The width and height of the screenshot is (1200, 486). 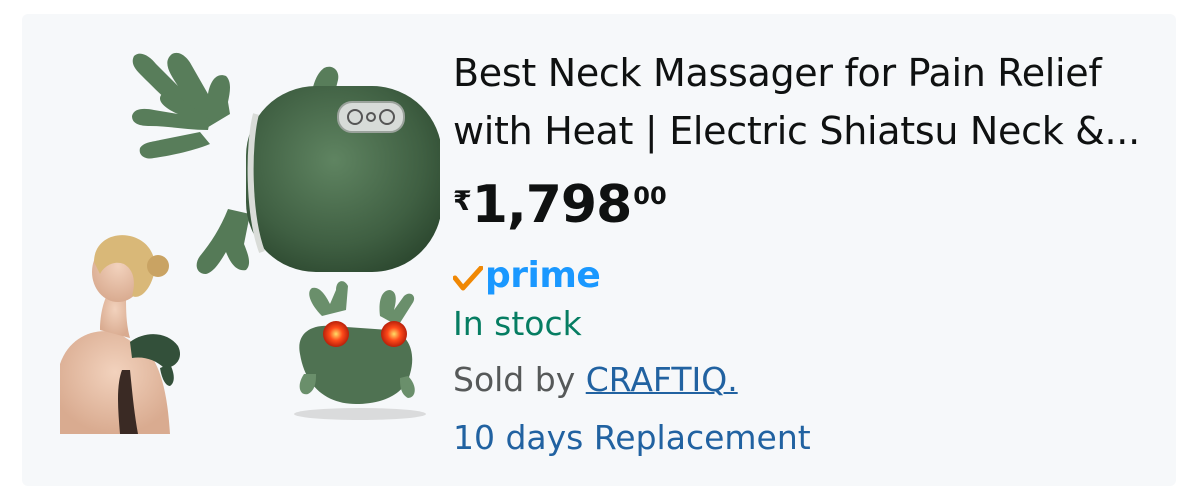 I want to click on prime-badge: prime, so click(x=527, y=275).